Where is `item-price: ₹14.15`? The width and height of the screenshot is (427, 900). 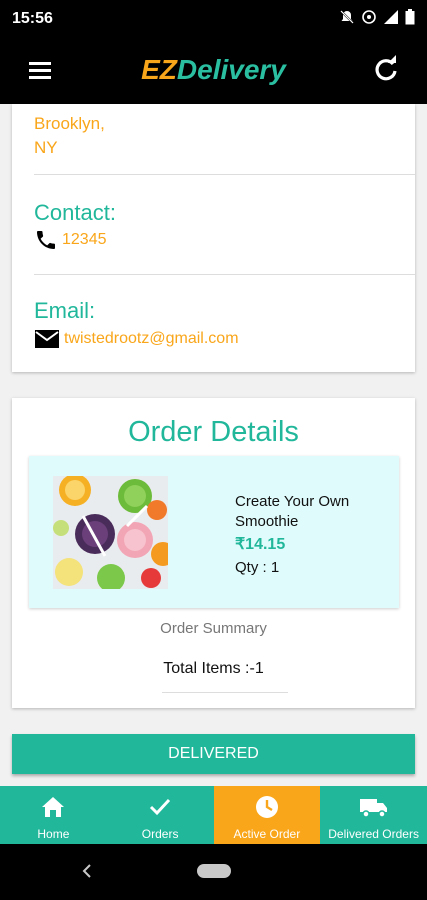 item-price: ₹14.15 is located at coordinates (260, 544).